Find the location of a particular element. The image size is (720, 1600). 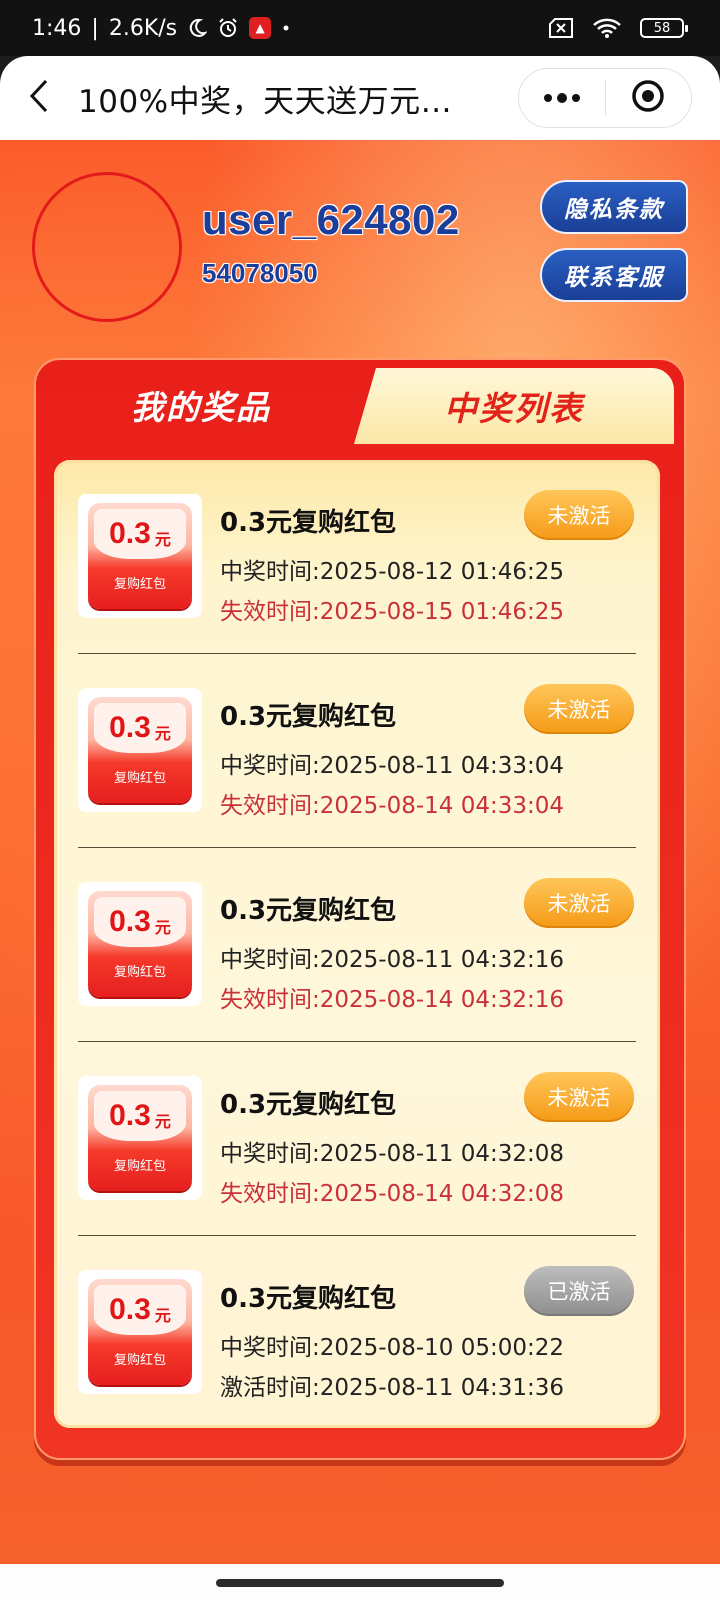

status-right: 58 is located at coordinates (618, 28).